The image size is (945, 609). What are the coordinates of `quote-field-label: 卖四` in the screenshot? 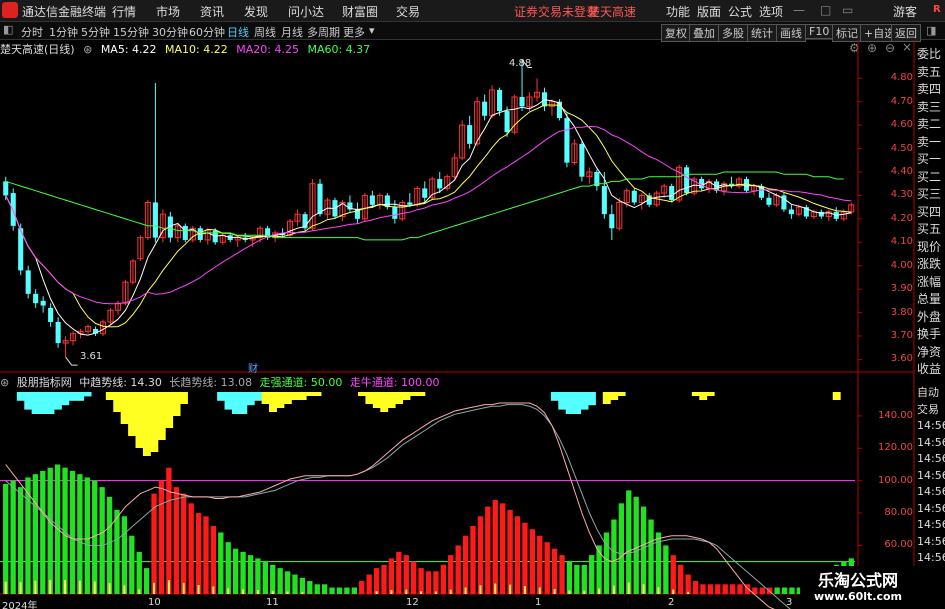 It's located at (929, 89).